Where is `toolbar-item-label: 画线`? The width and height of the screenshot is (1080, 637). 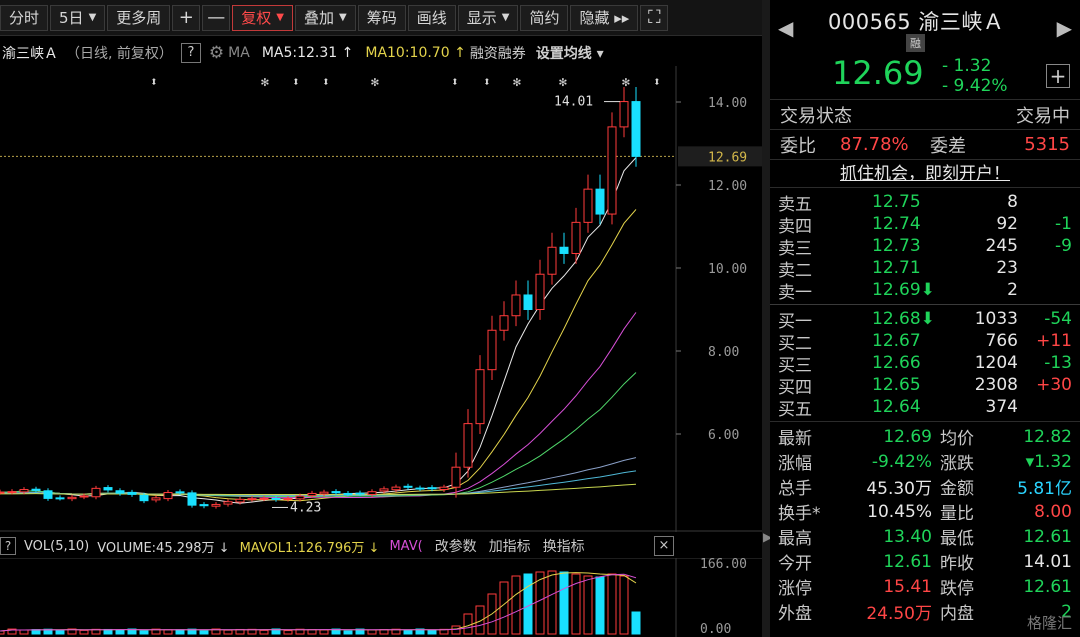
toolbar-item-label: 画线 is located at coordinates (431, 18).